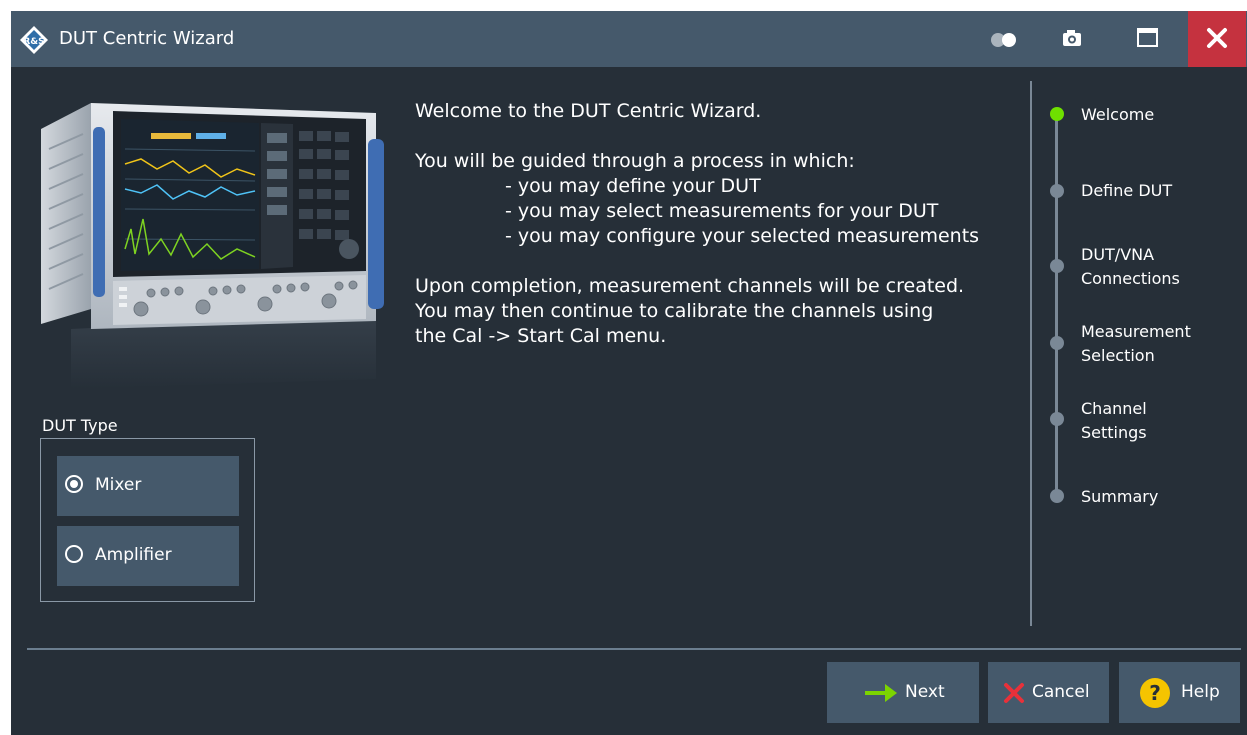 The image size is (1247, 735). Describe the element at coordinates (881, 693) in the screenshot. I see `arrow-right-icon` at that location.